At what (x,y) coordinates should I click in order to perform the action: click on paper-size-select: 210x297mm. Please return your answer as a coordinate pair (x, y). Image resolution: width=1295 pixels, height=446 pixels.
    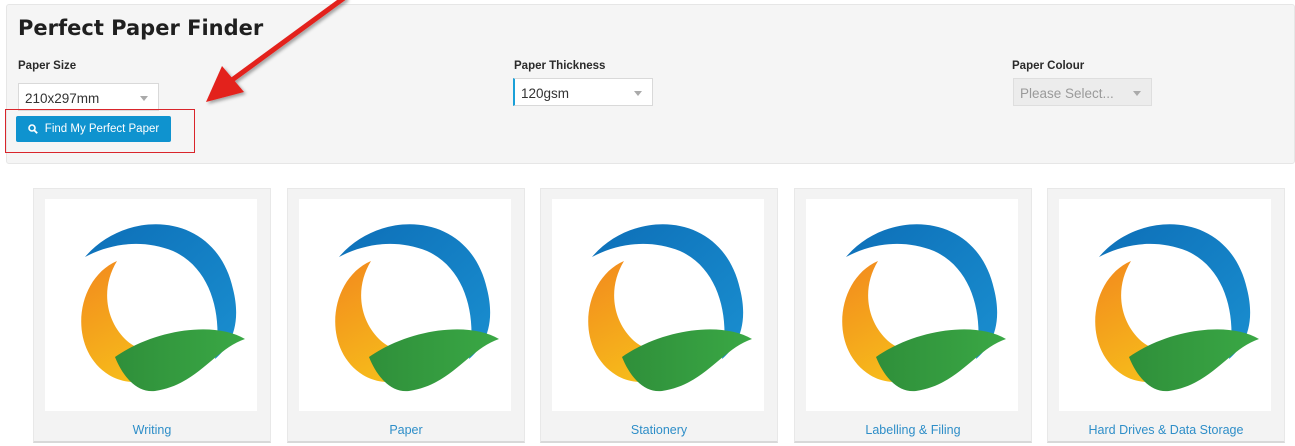
    Looking at the image, I should click on (88, 97).